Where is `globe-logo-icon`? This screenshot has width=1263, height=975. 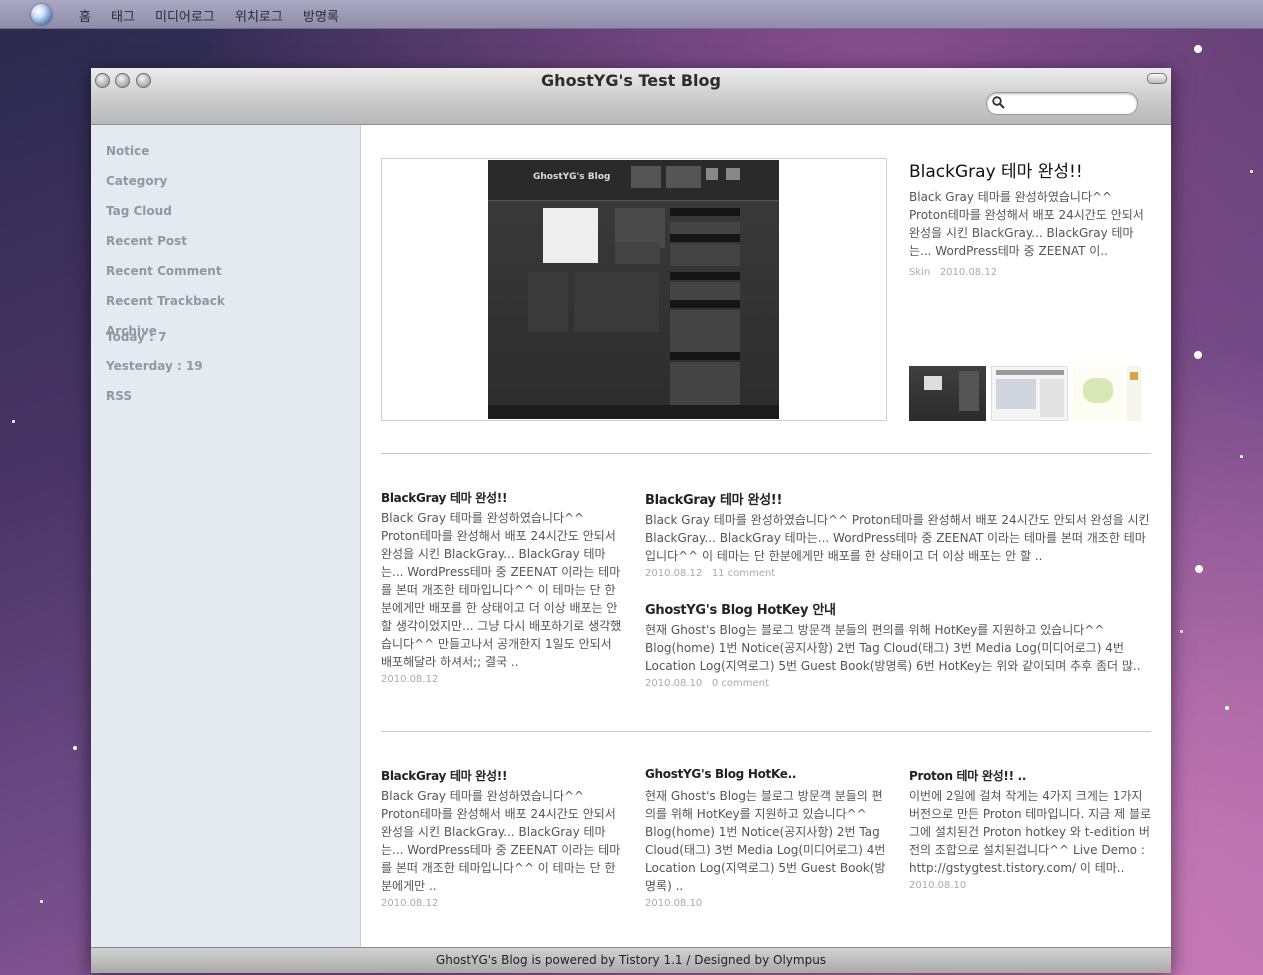
globe-logo-icon is located at coordinates (41, 14).